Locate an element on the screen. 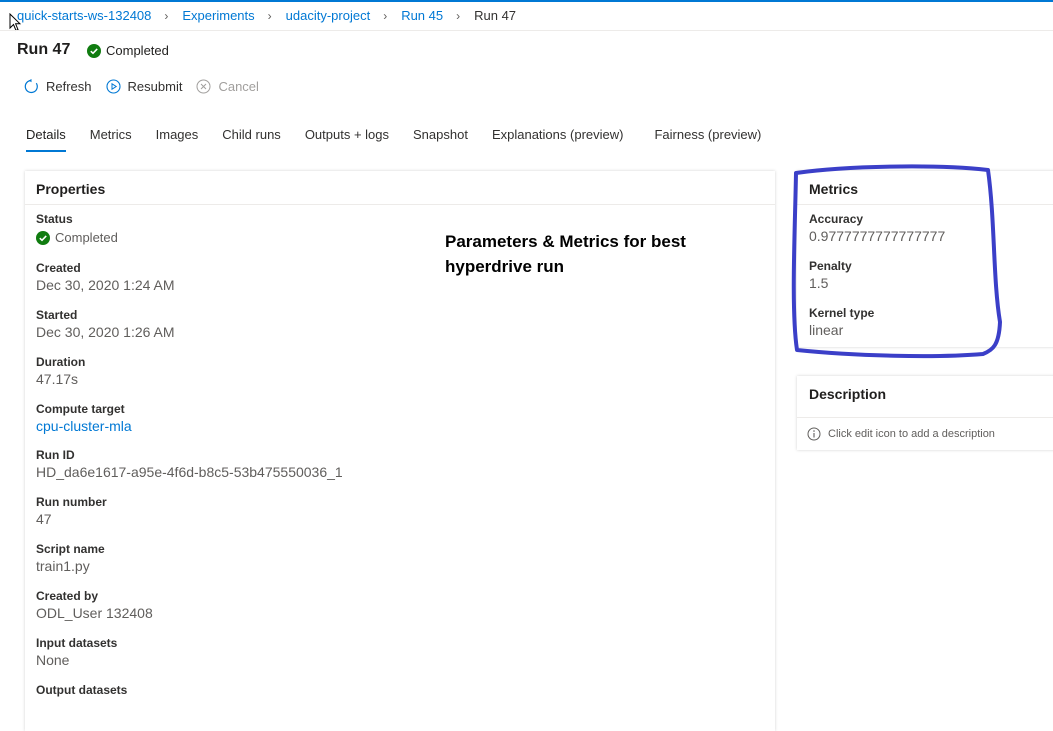 The width and height of the screenshot is (1053, 731). breadcrumb-workspace: quick-starts-ws-132408 is located at coordinates (84, 15).